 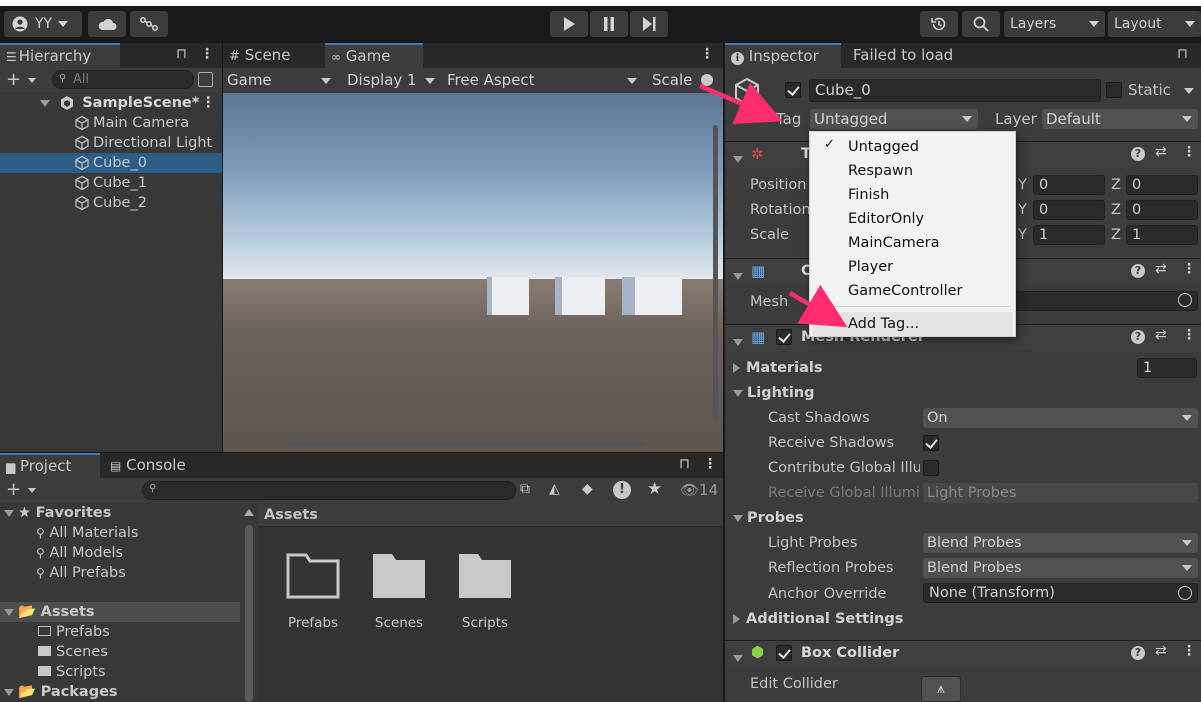 What do you see at coordinates (981, 24) in the screenshot?
I see `search-button` at bounding box center [981, 24].